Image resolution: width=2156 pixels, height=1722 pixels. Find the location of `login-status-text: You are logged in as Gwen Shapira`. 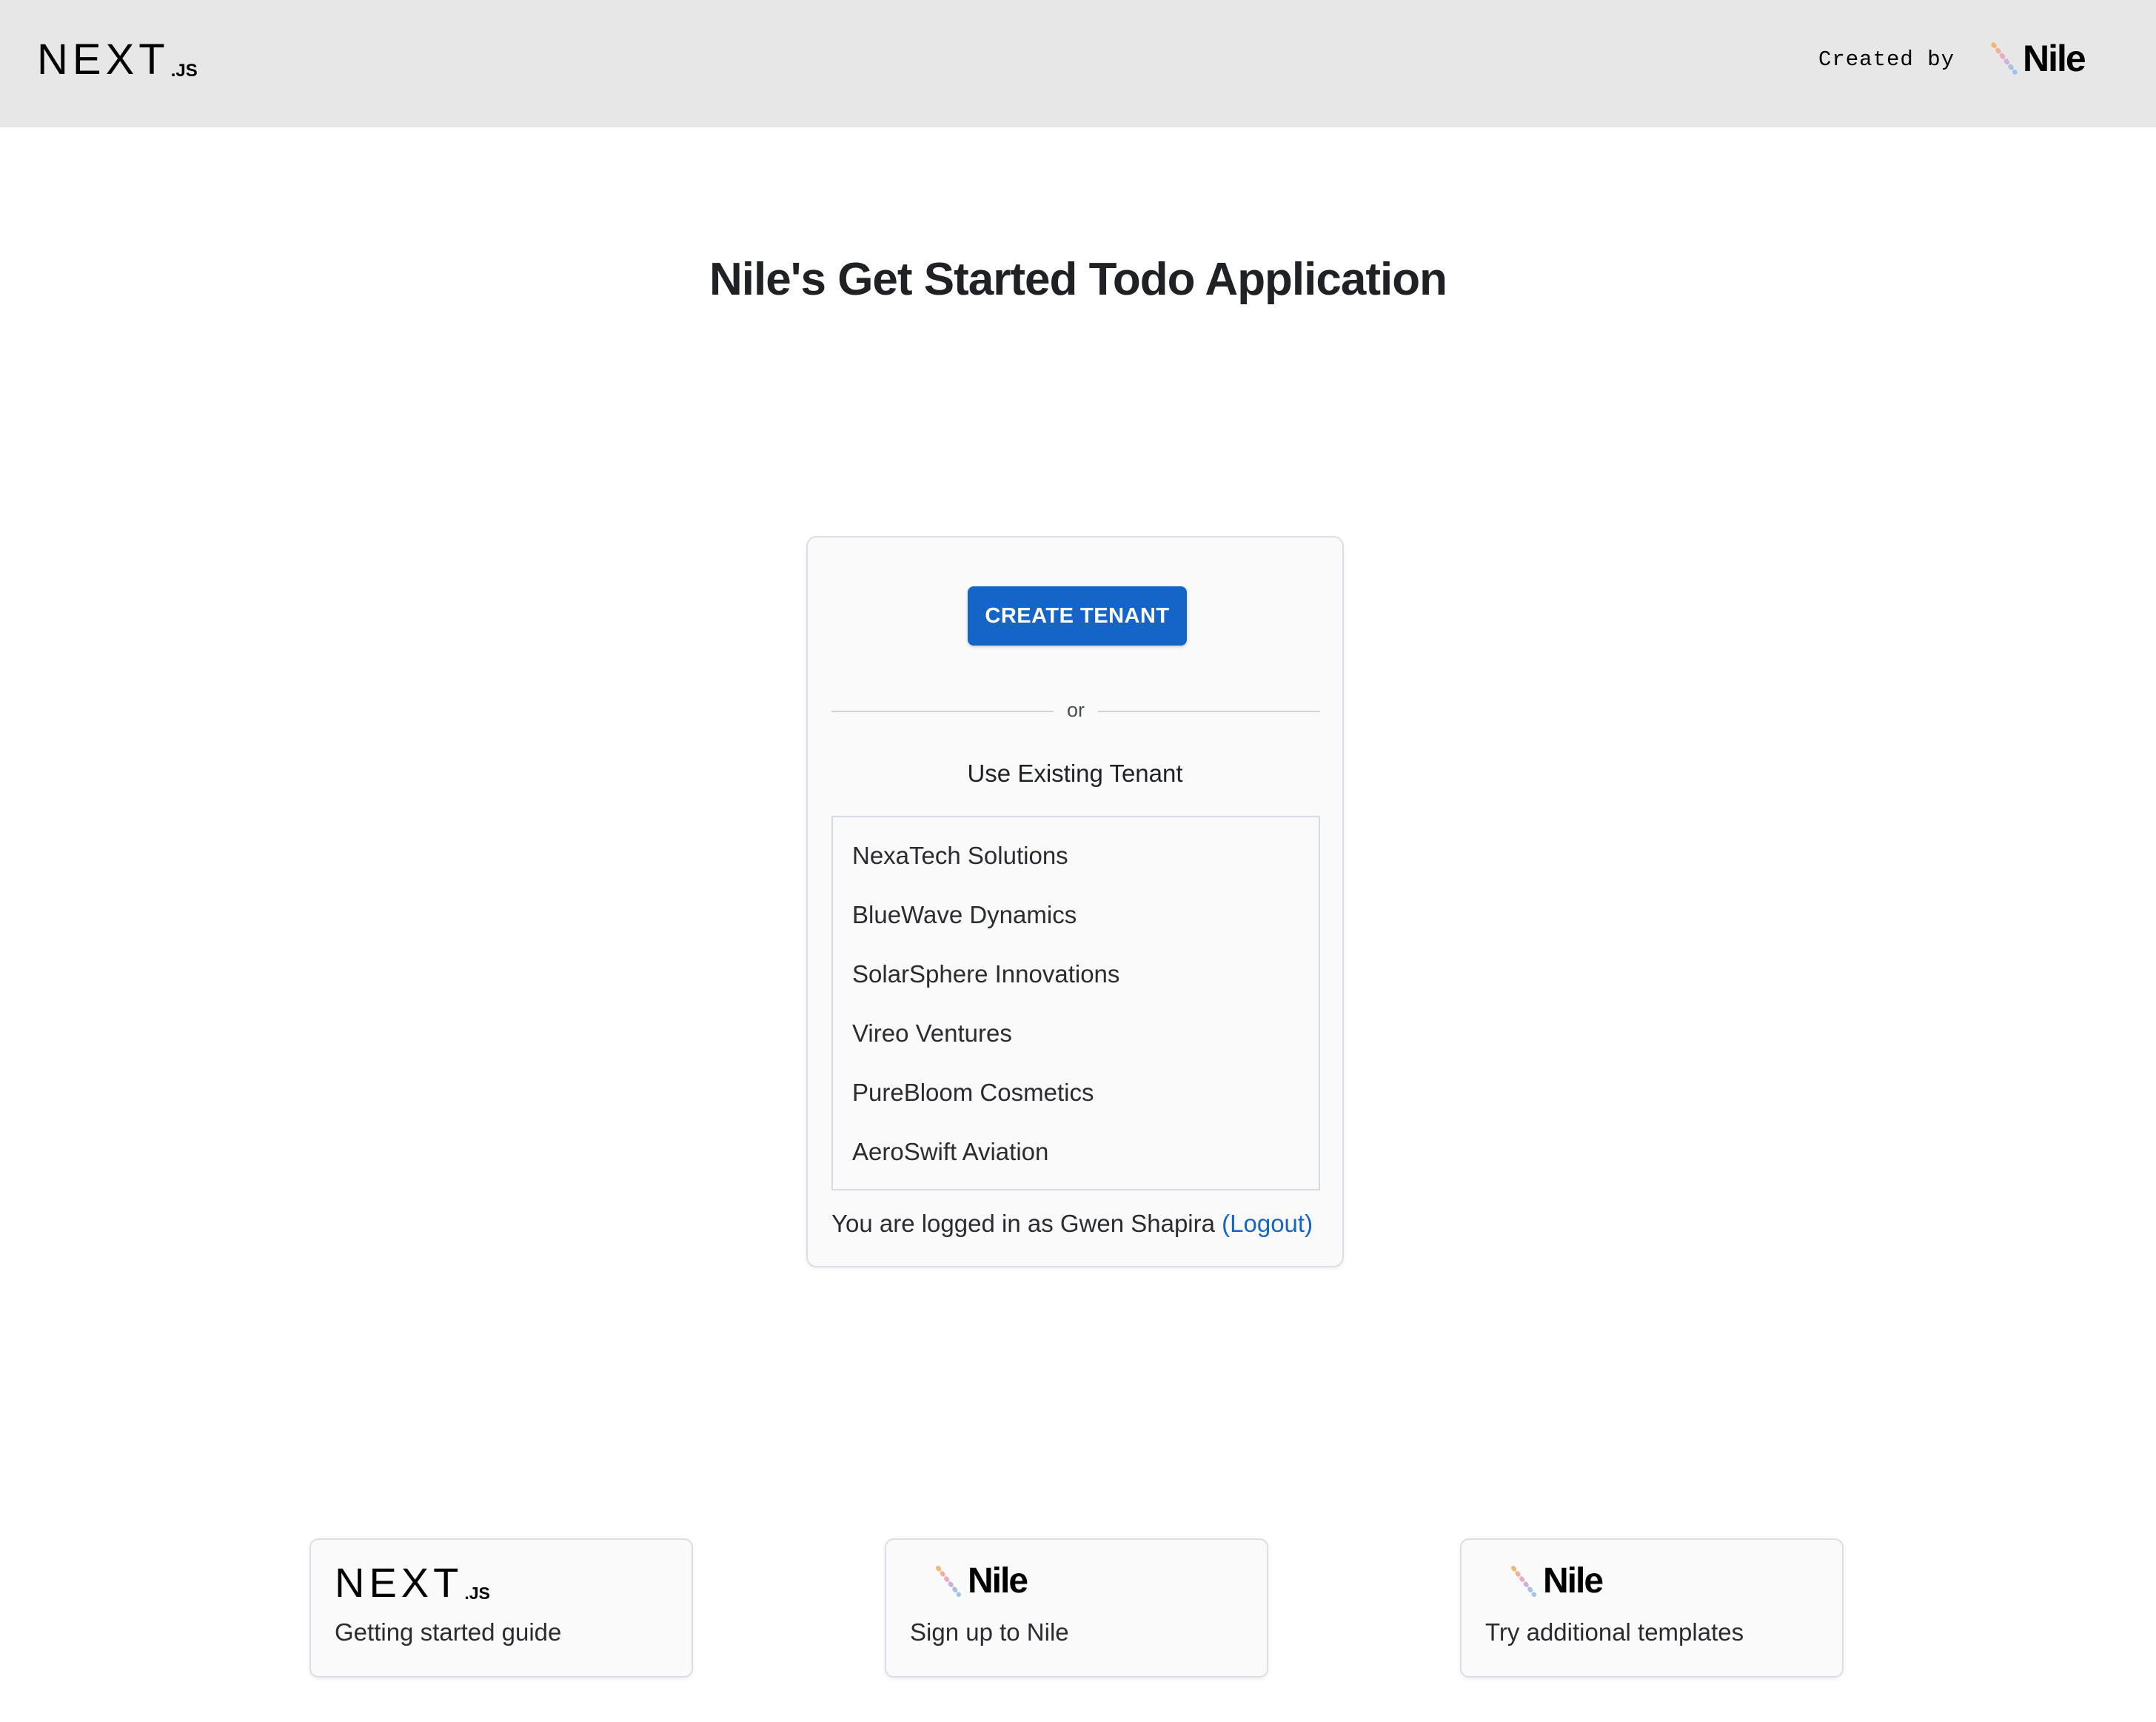

login-status-text: You are logged in as Gwen Shapira is located at coordinates (1023, 1223).